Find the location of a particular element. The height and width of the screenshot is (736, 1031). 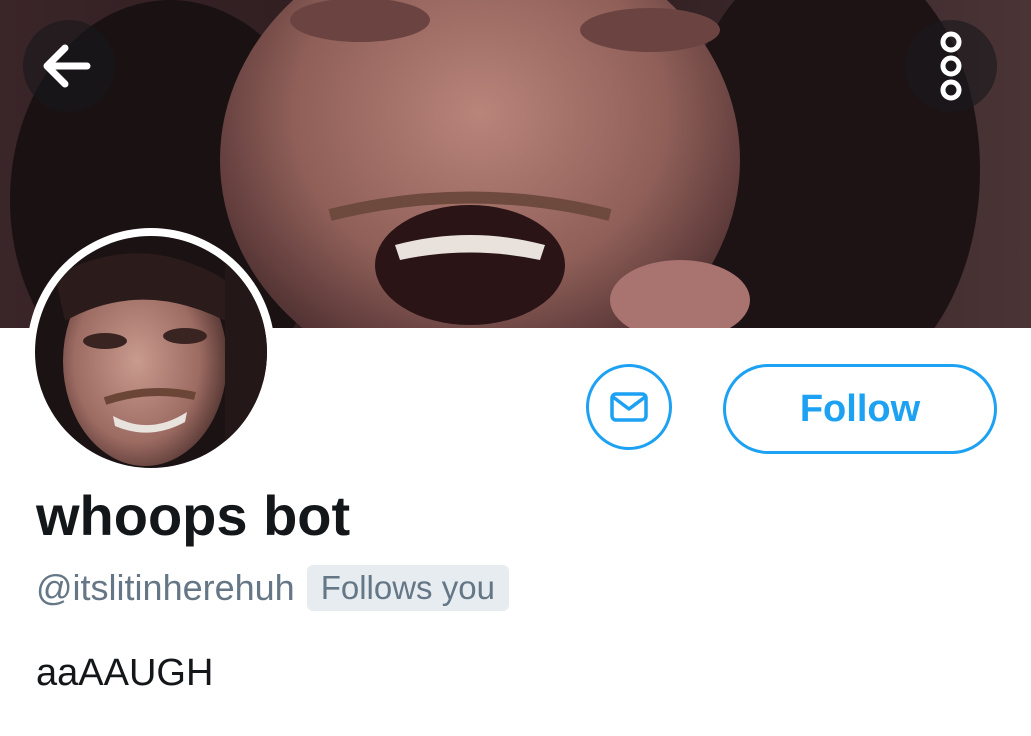

follow-button: Follow is located at coordinates (860, 409).